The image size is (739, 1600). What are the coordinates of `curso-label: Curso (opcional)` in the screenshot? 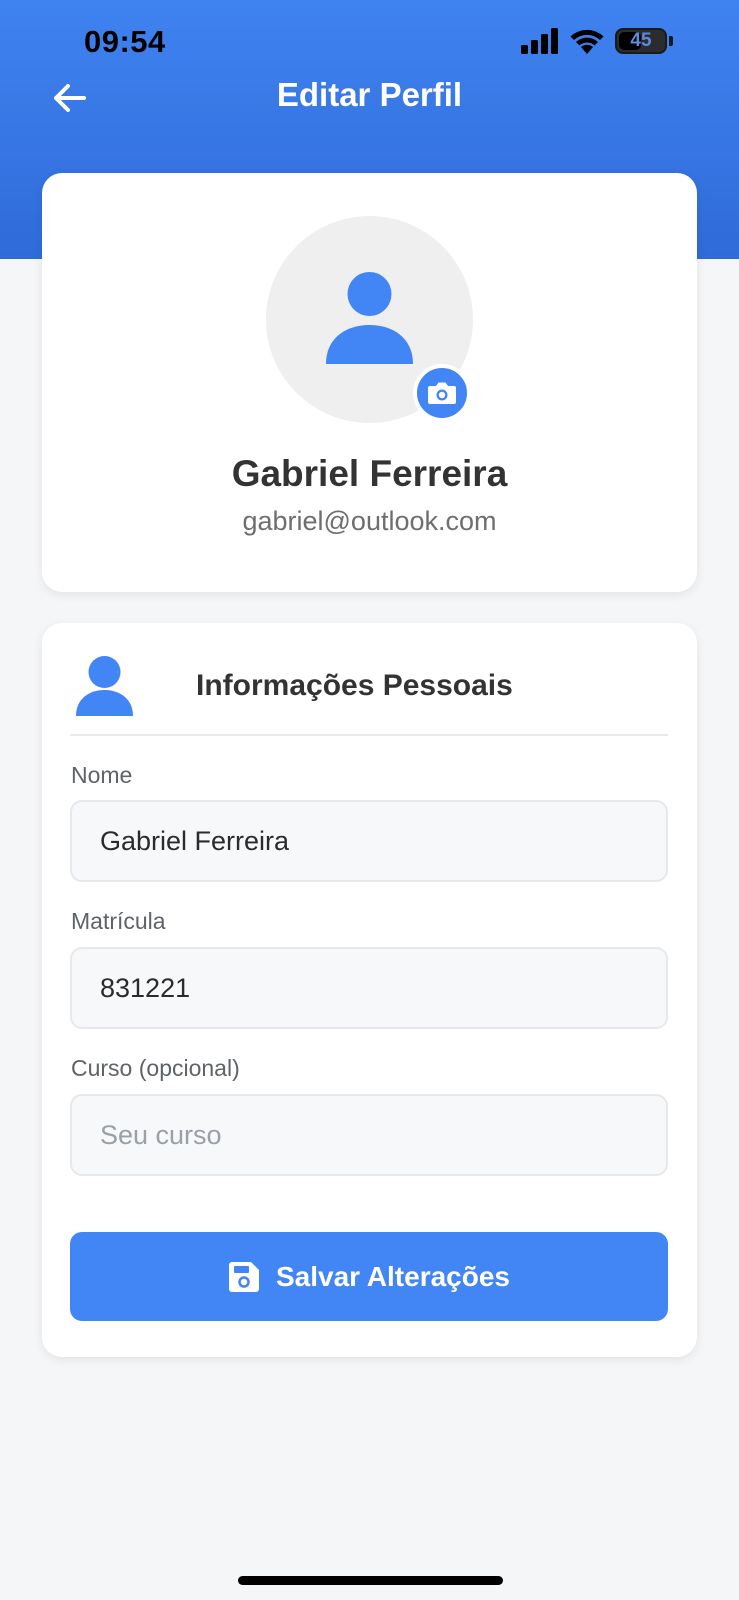 It's located at (155, 1068).